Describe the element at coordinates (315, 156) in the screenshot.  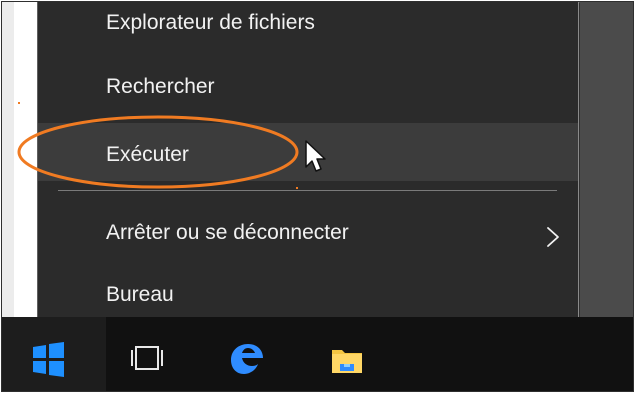
I see `mouse-cursor-icon` at that location.